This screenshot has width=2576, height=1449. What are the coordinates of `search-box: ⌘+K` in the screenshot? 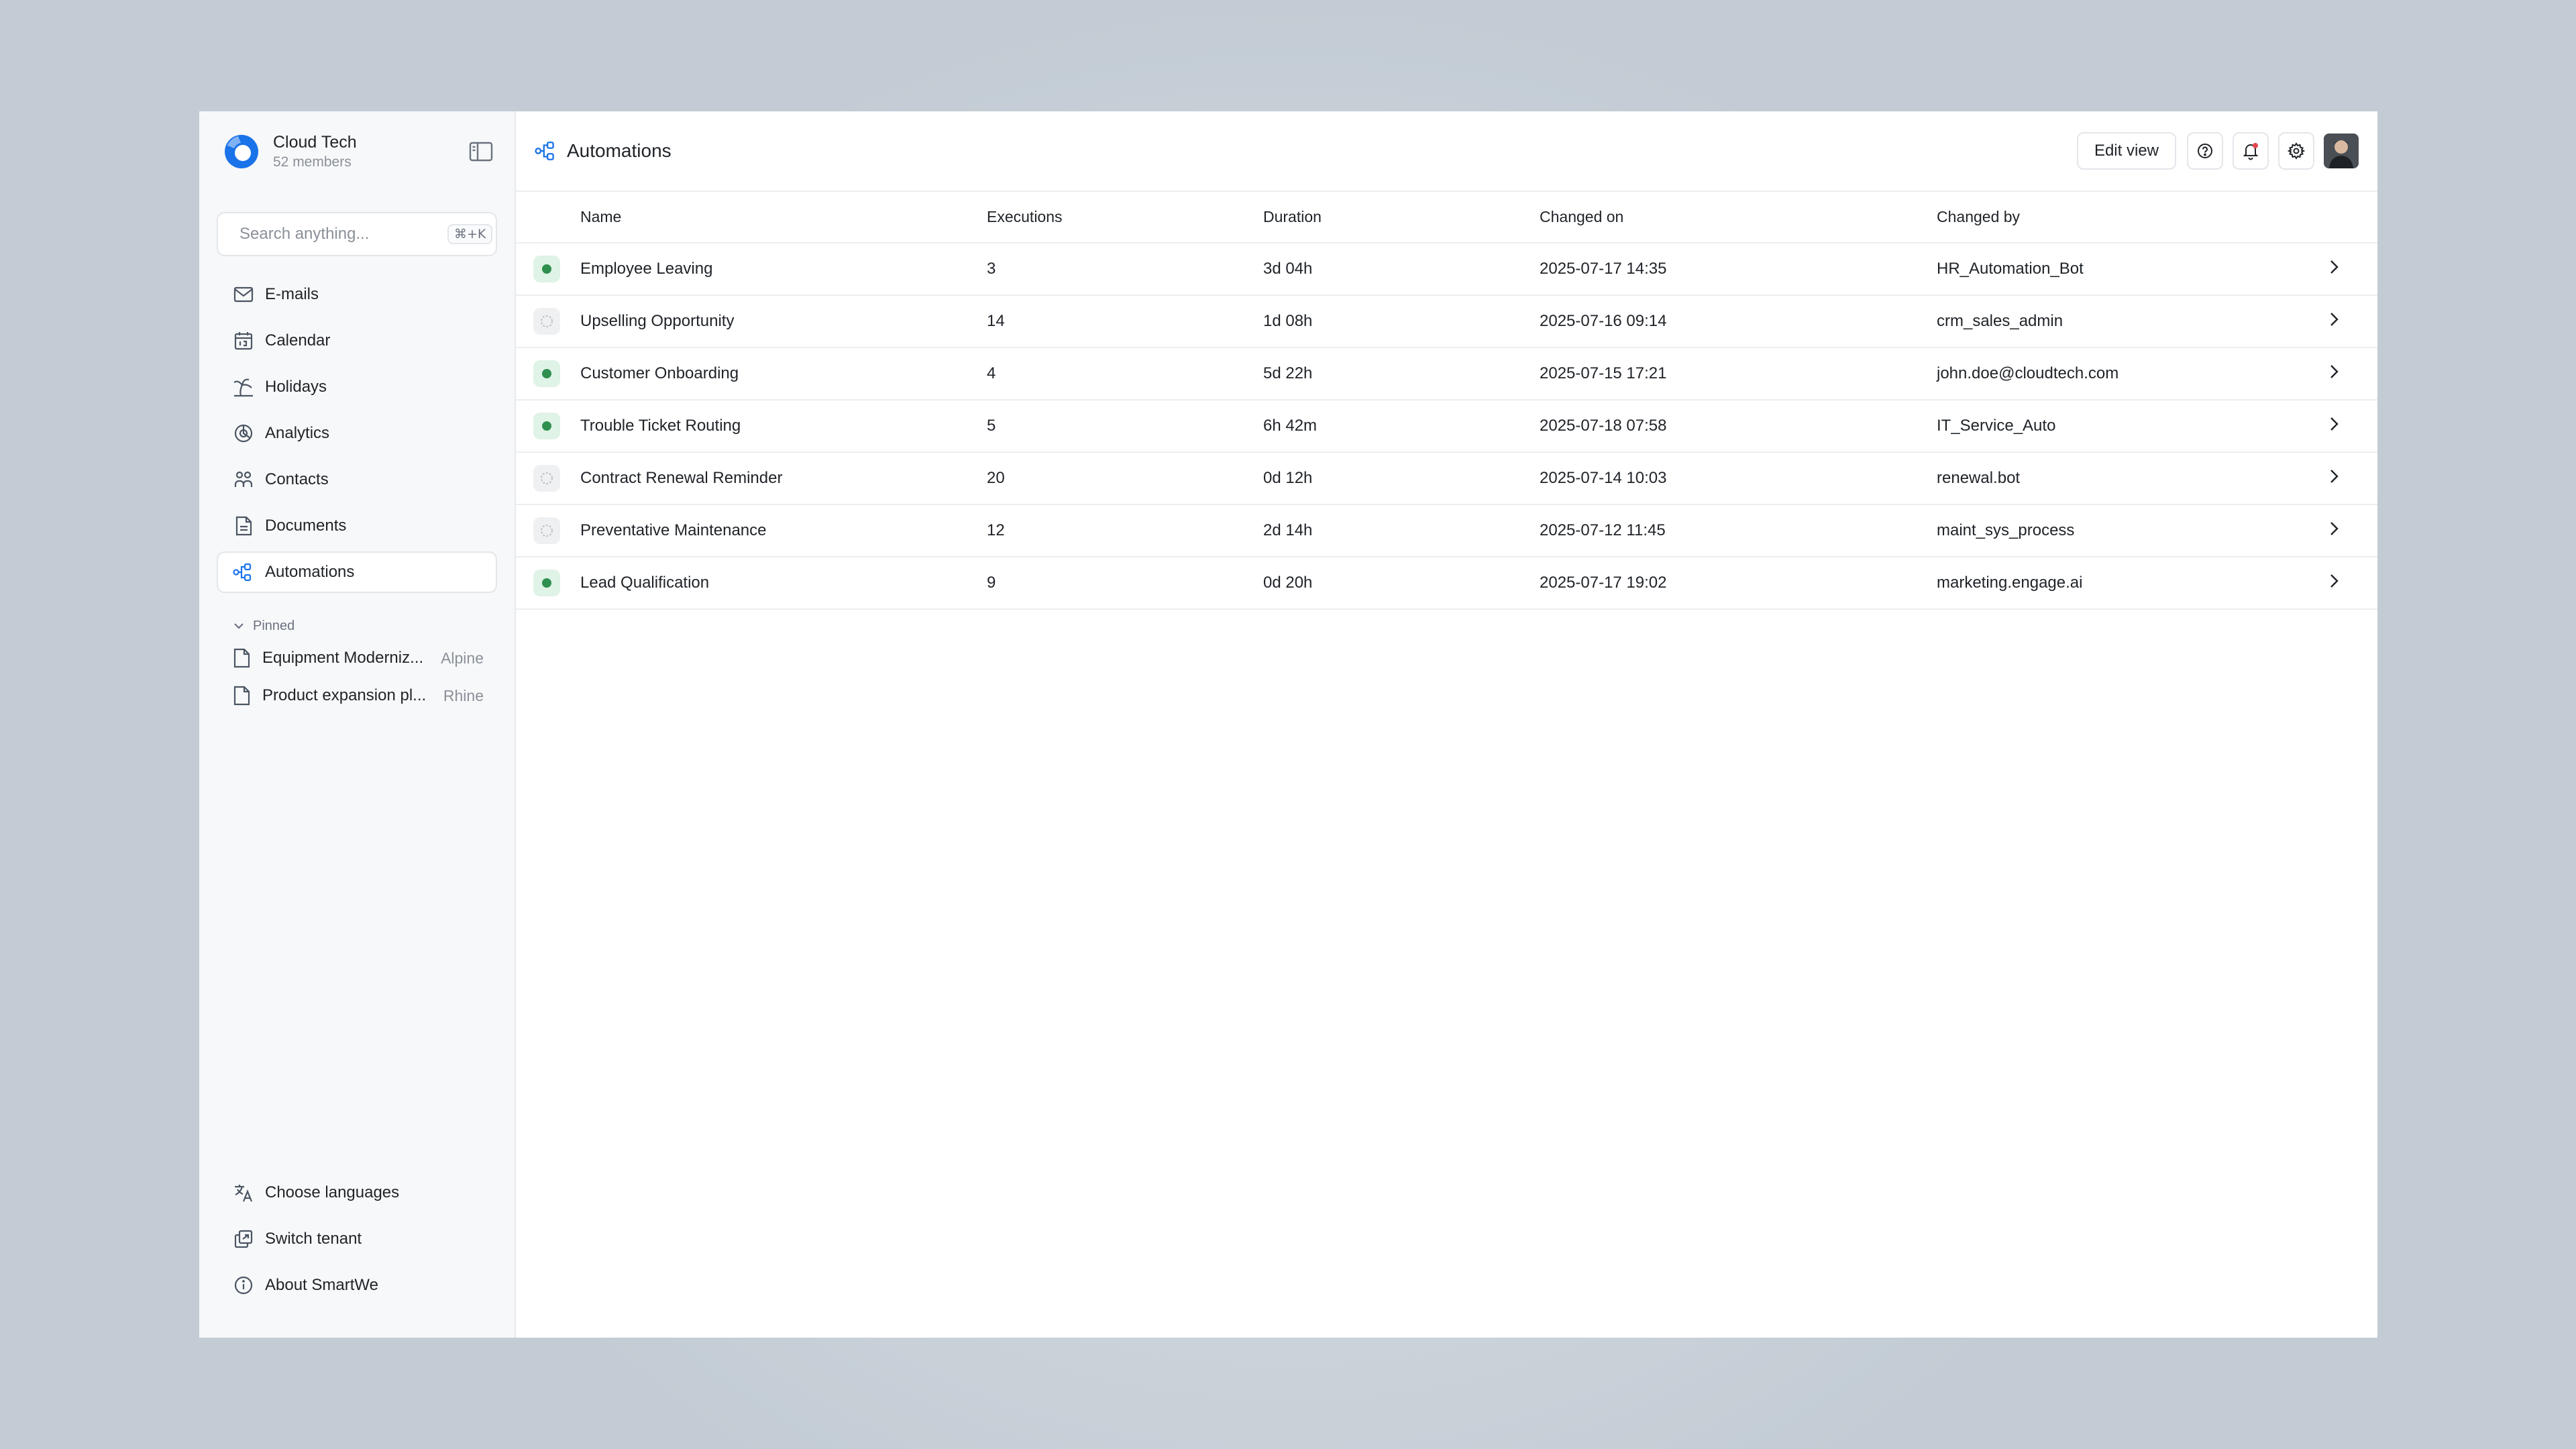 It's located at (357, 234).